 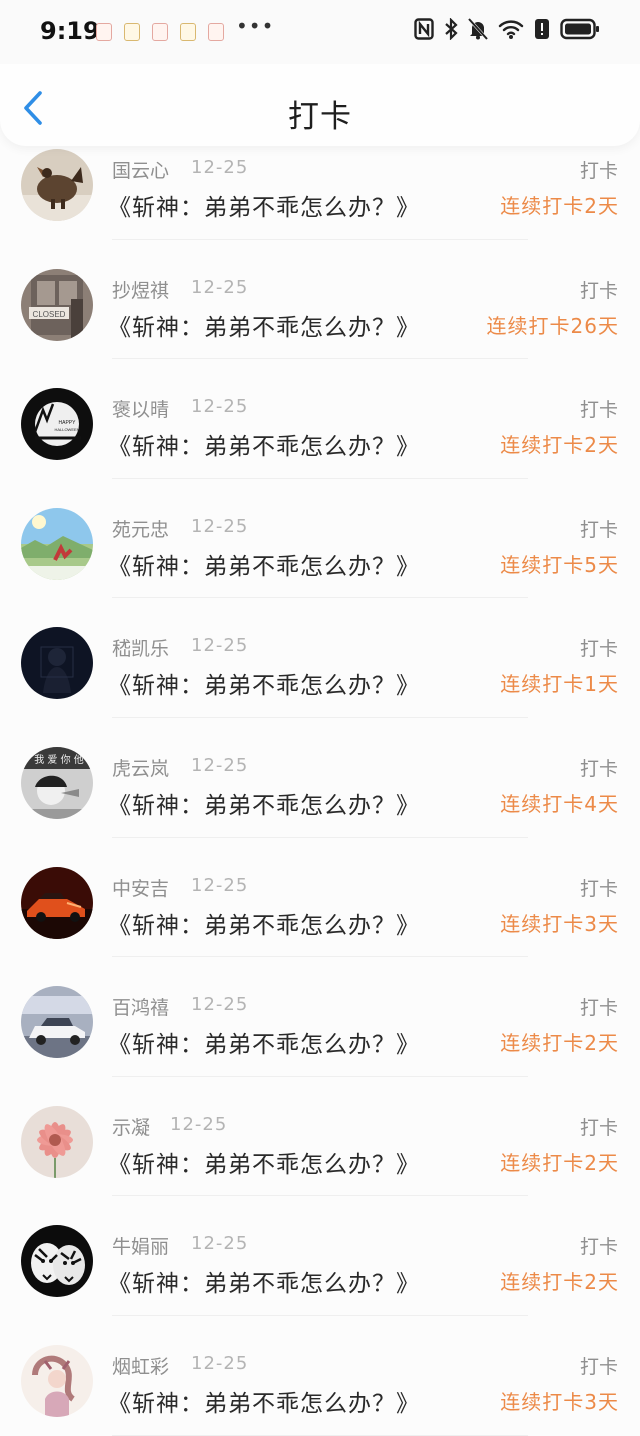 What do you see at coordinates (57, 1141) in the screenshot?
I see `flower-avatar` at bounding box center [57, 1141].